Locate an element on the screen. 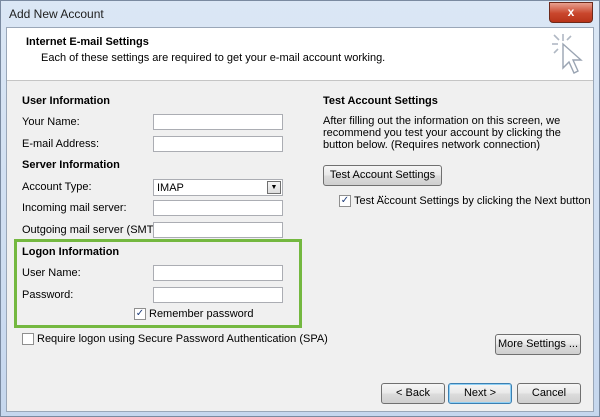  outgoing-server-input is located at coordinates (218, 230).